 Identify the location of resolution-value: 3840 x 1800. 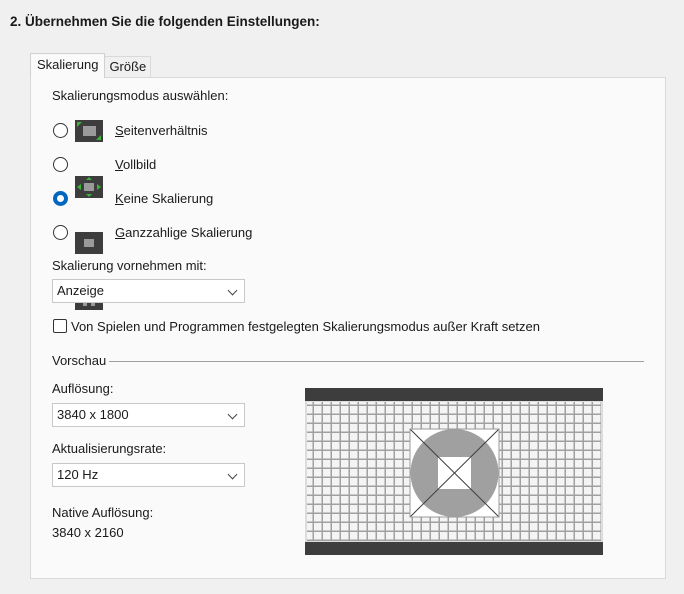
(93, 414).